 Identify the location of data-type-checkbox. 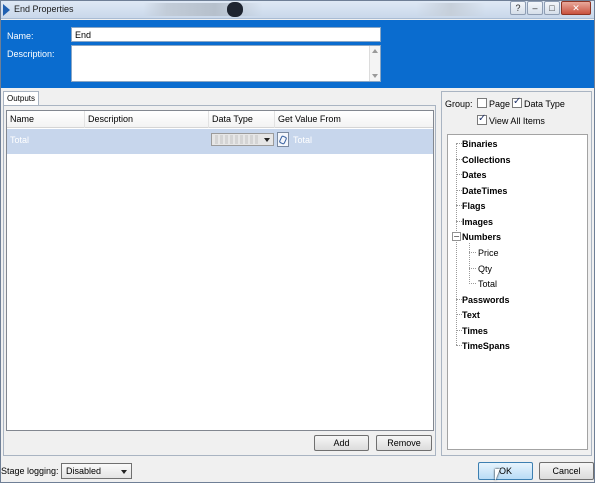
(517, 102).